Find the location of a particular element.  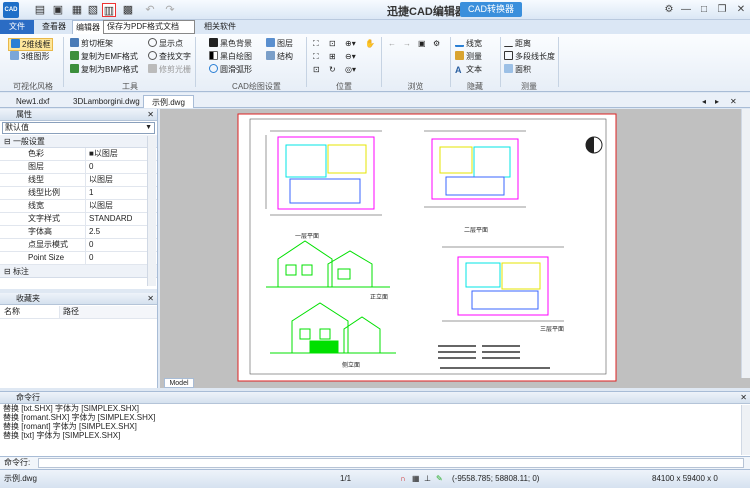

orbit-icon: ◎▾ is located at coordinates (350, 69).